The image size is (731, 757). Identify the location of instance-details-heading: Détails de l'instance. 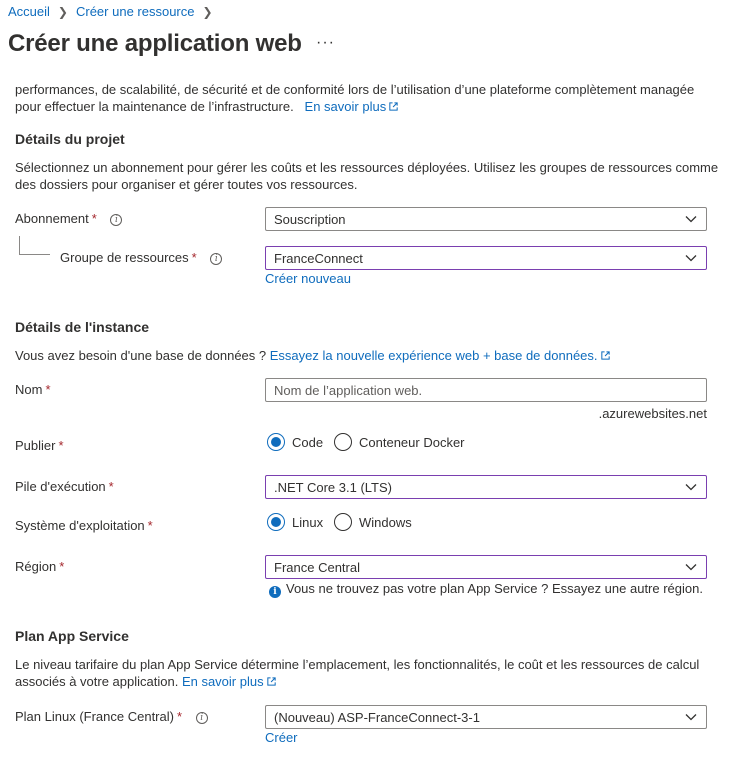
(82, 327).